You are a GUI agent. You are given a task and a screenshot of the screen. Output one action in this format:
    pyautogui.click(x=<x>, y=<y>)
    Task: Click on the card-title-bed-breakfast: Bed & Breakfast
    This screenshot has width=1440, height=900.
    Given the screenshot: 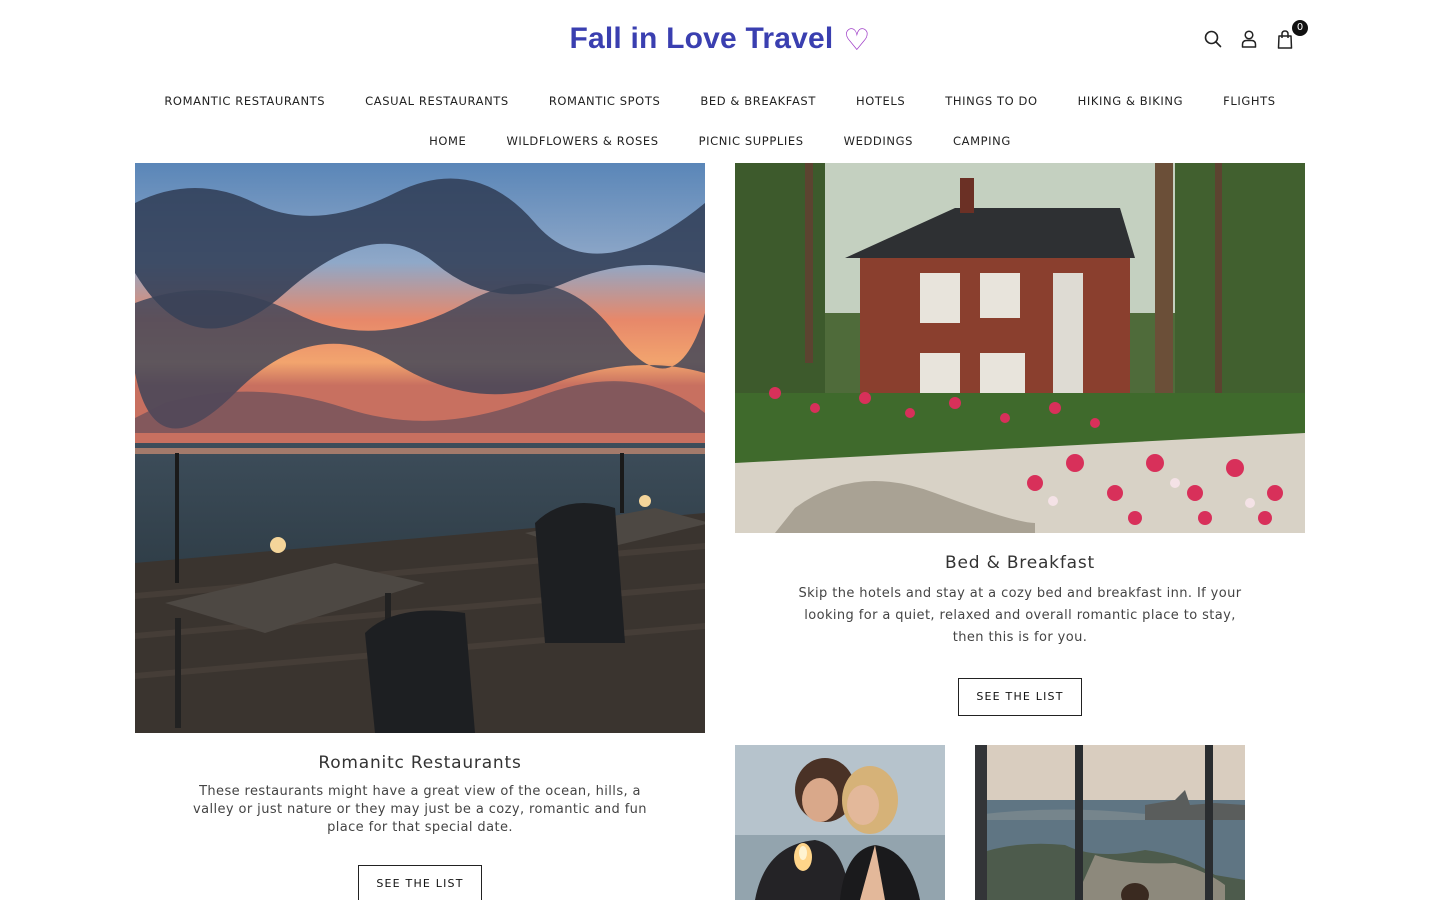 What is the action you would take?
    pyautogui.click(x=1020, y=563)
    